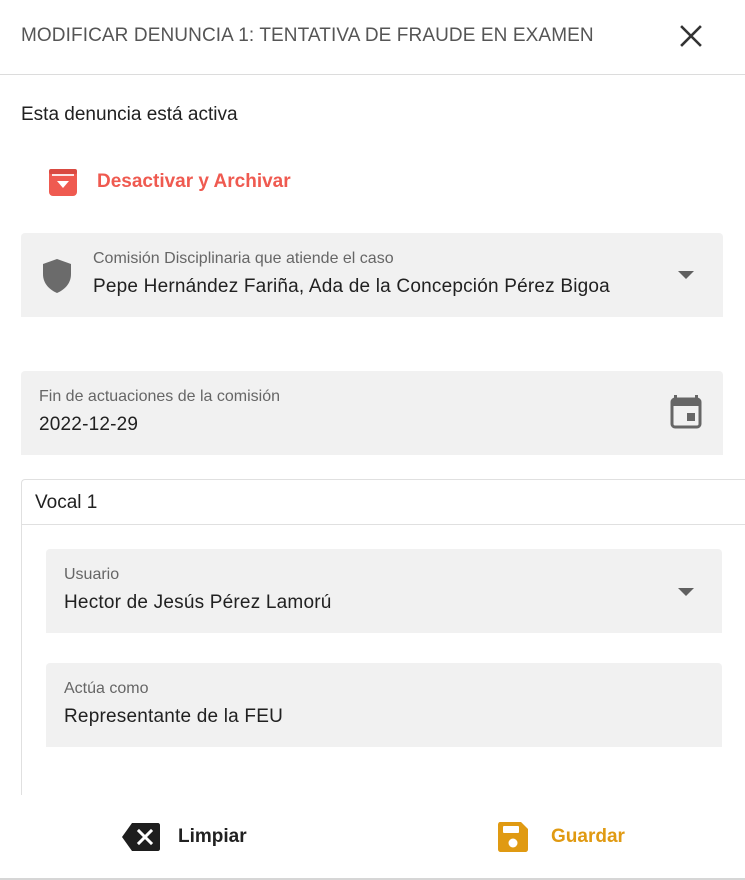 The image size is (745, 880). Describe the element at coordinates (66, 502) in the screenshot. I see `vocal-title: Vocal 1` at that location.